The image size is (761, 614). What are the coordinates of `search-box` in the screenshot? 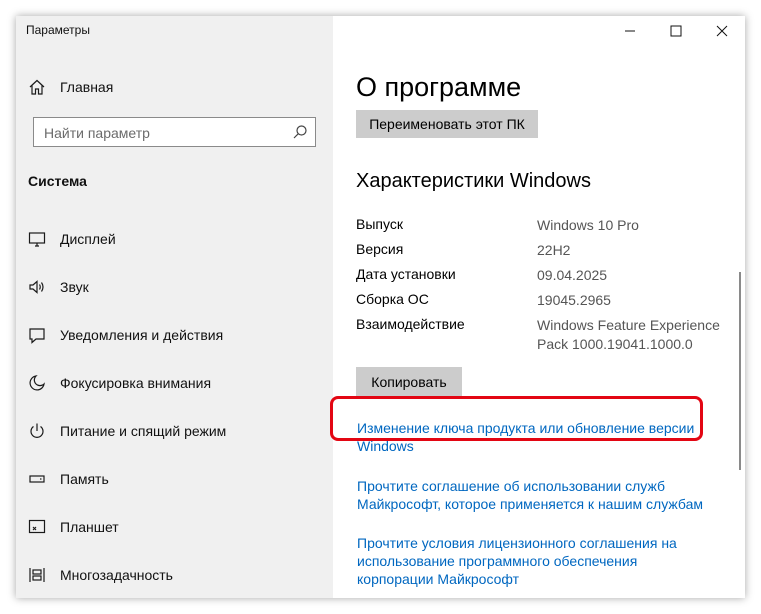 It's located at (174, 132).